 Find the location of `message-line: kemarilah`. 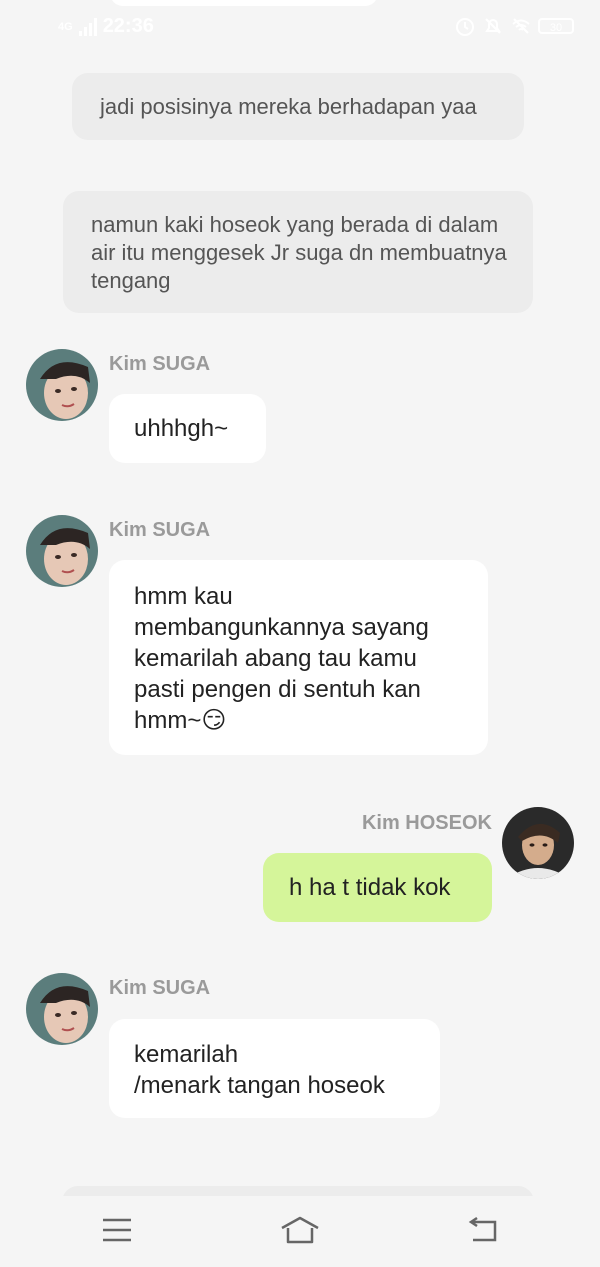

message-line: kemarilah is located at coordinates (186, 1054).